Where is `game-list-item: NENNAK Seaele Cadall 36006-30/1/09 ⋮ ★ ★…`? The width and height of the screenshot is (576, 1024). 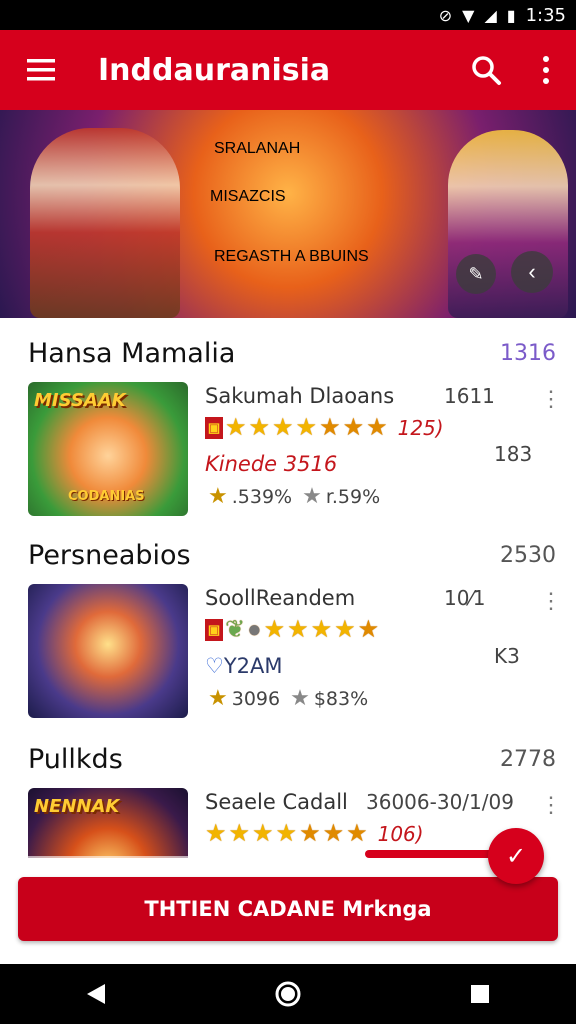
game-list-item: NENNAK Seaele Cadall 36006-30/1/09 ⋮ ★ ★… is located at coordinates (293, 823).